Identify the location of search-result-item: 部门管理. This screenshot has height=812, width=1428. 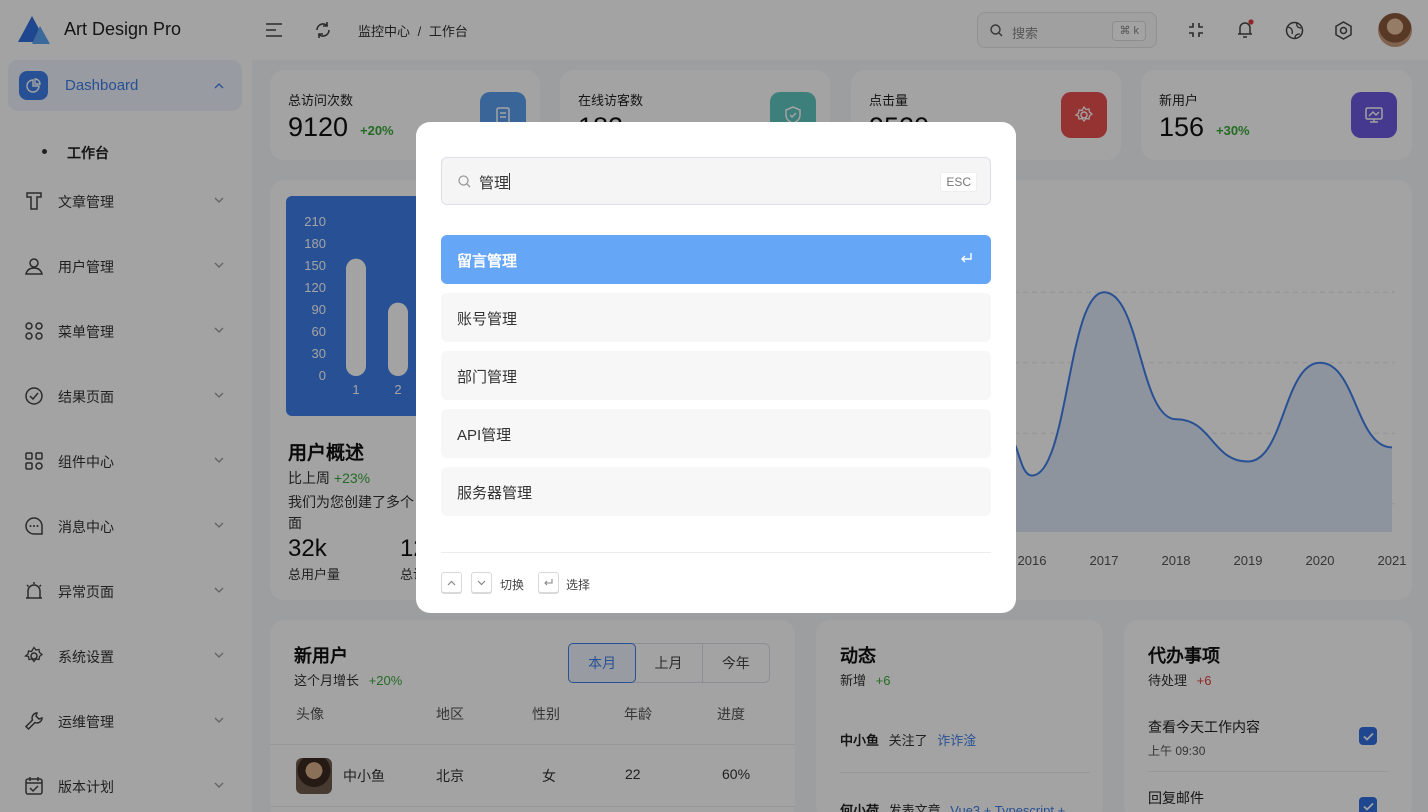
(716, 375).